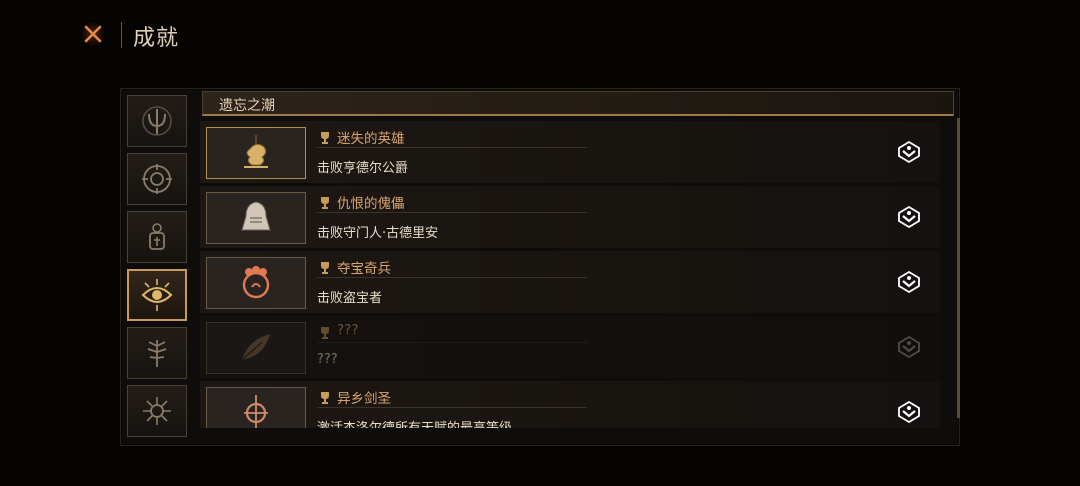 This screenshot has height=486, width=1080. I want to click on hidden-leaf-icon, so click(255, 347).